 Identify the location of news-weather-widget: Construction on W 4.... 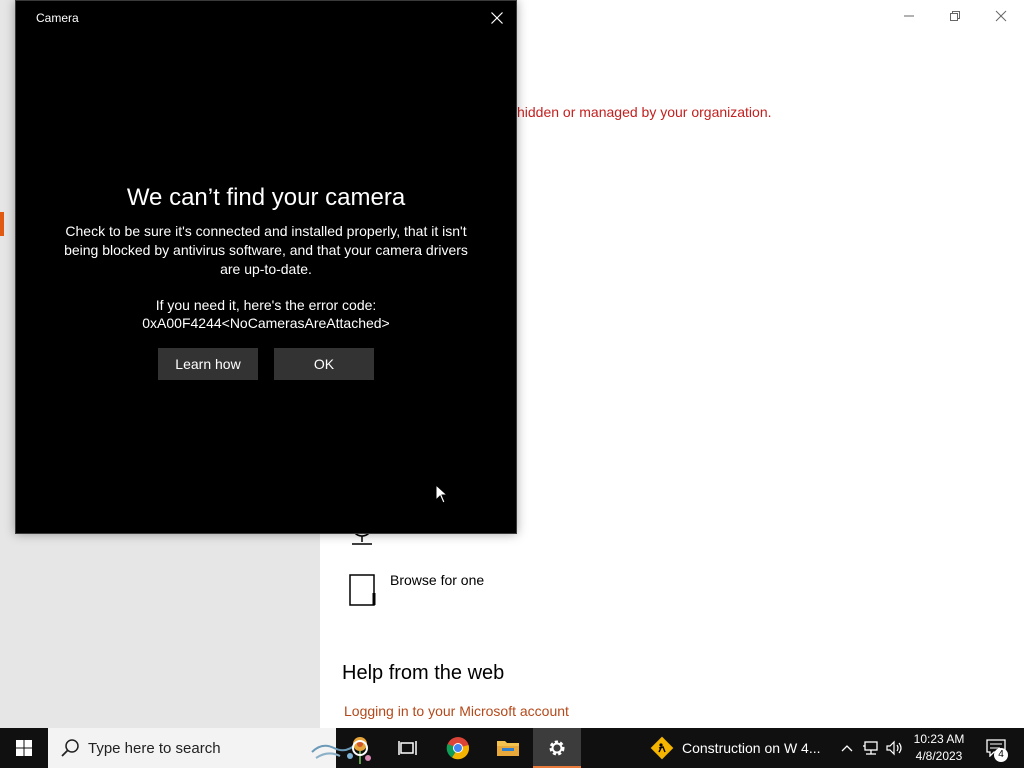
(735, 748).